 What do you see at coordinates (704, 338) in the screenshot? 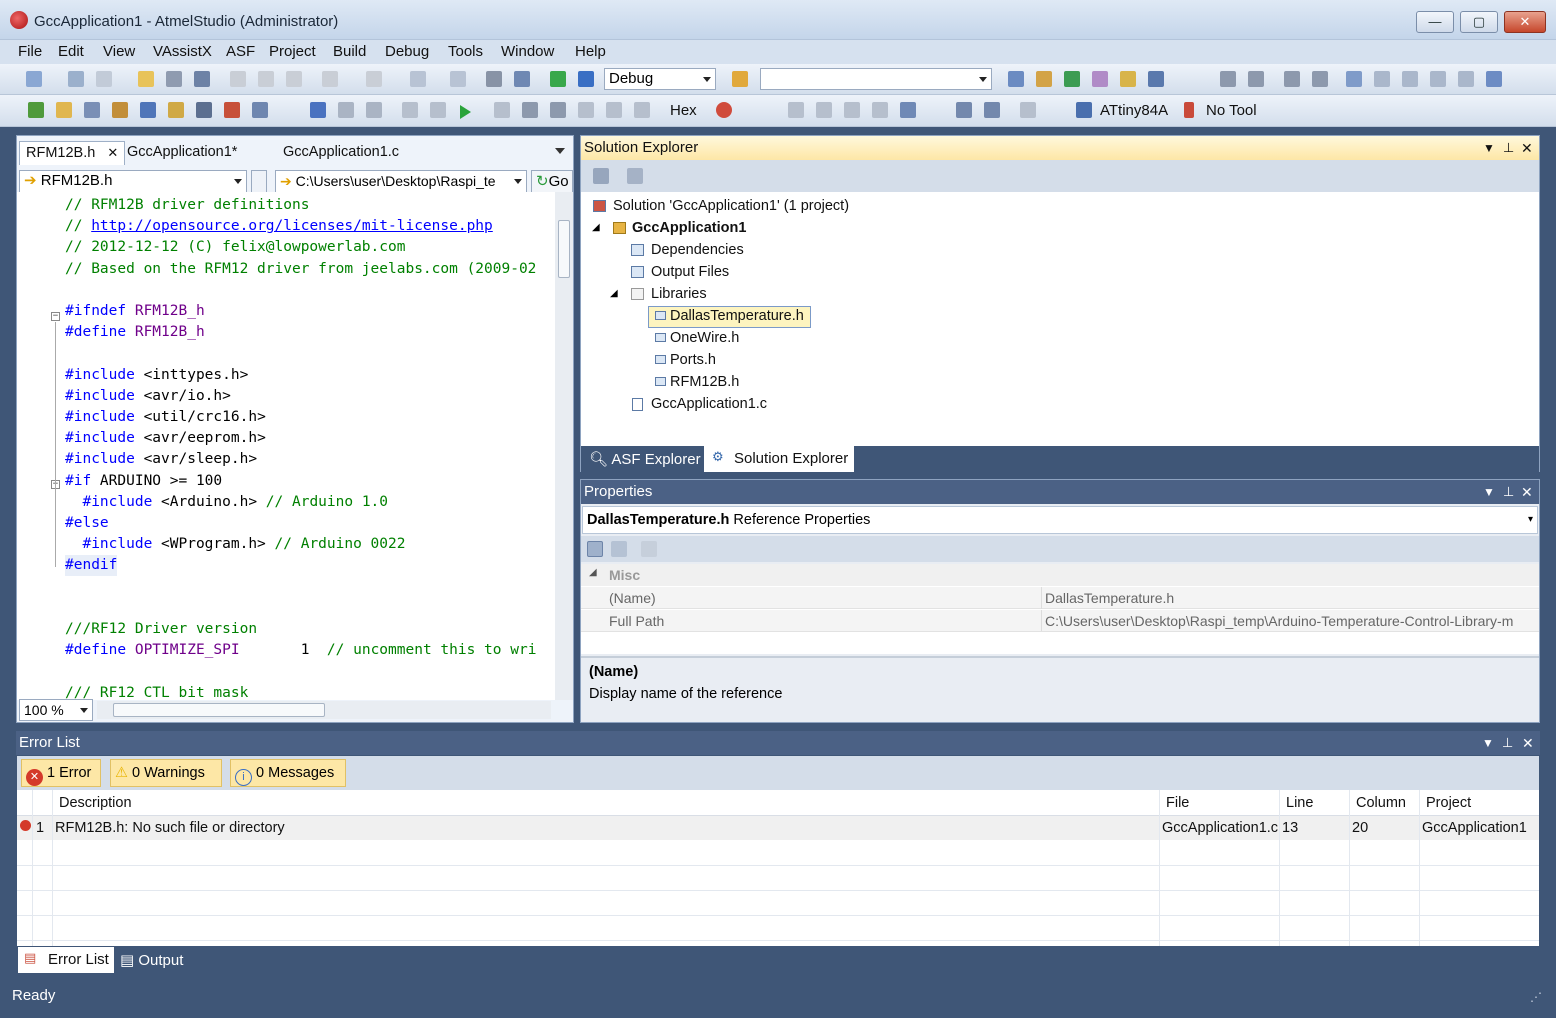
I see `tree-item-onewire: OneWire.h` at bounding box center [704, 338].